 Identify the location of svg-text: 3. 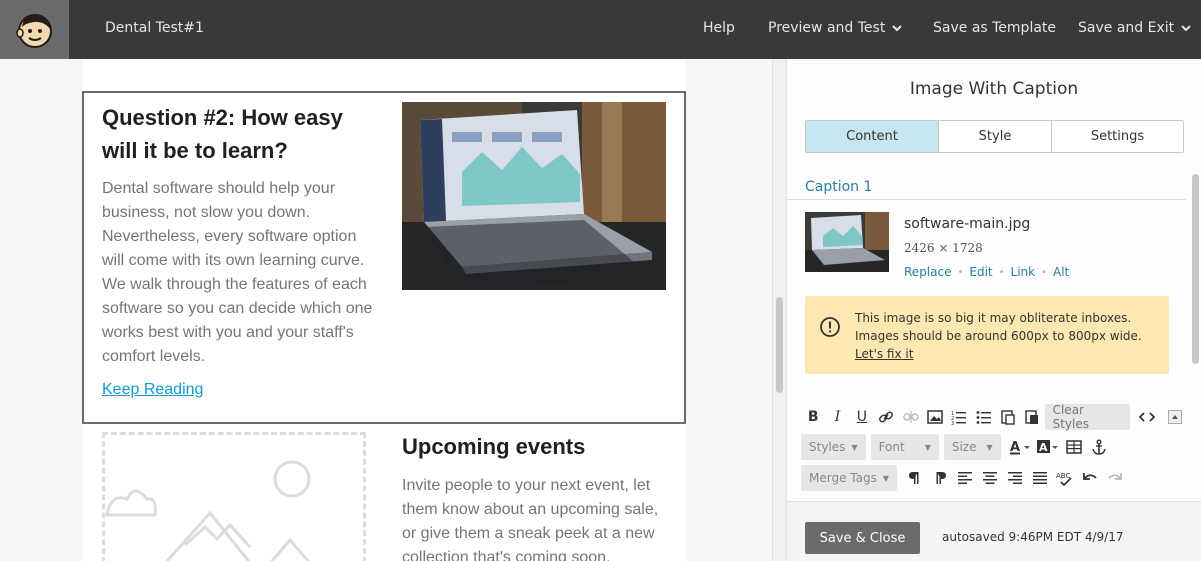
(952, 423).